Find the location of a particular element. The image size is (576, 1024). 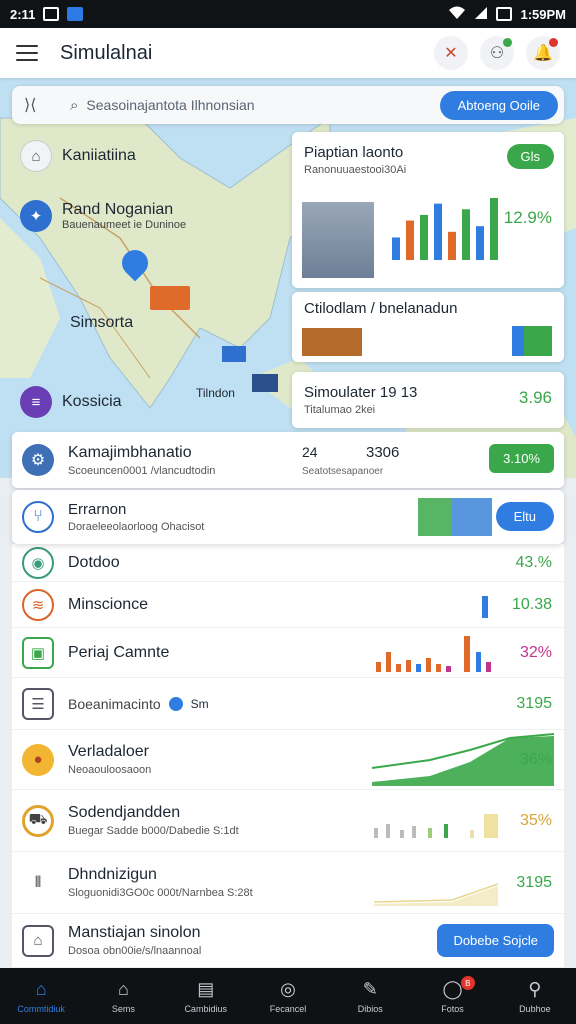

search-action-button: Abtoeng Ooile is located at coordinates (498, 105).